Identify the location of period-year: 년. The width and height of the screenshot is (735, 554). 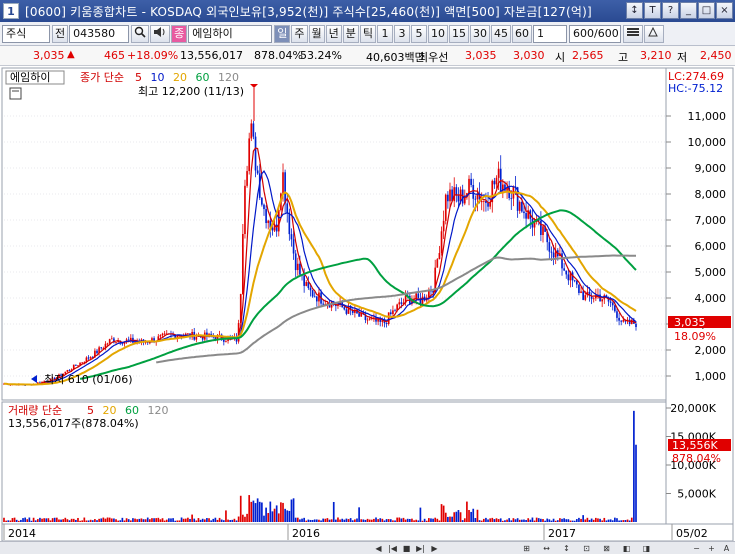
(333, 33).